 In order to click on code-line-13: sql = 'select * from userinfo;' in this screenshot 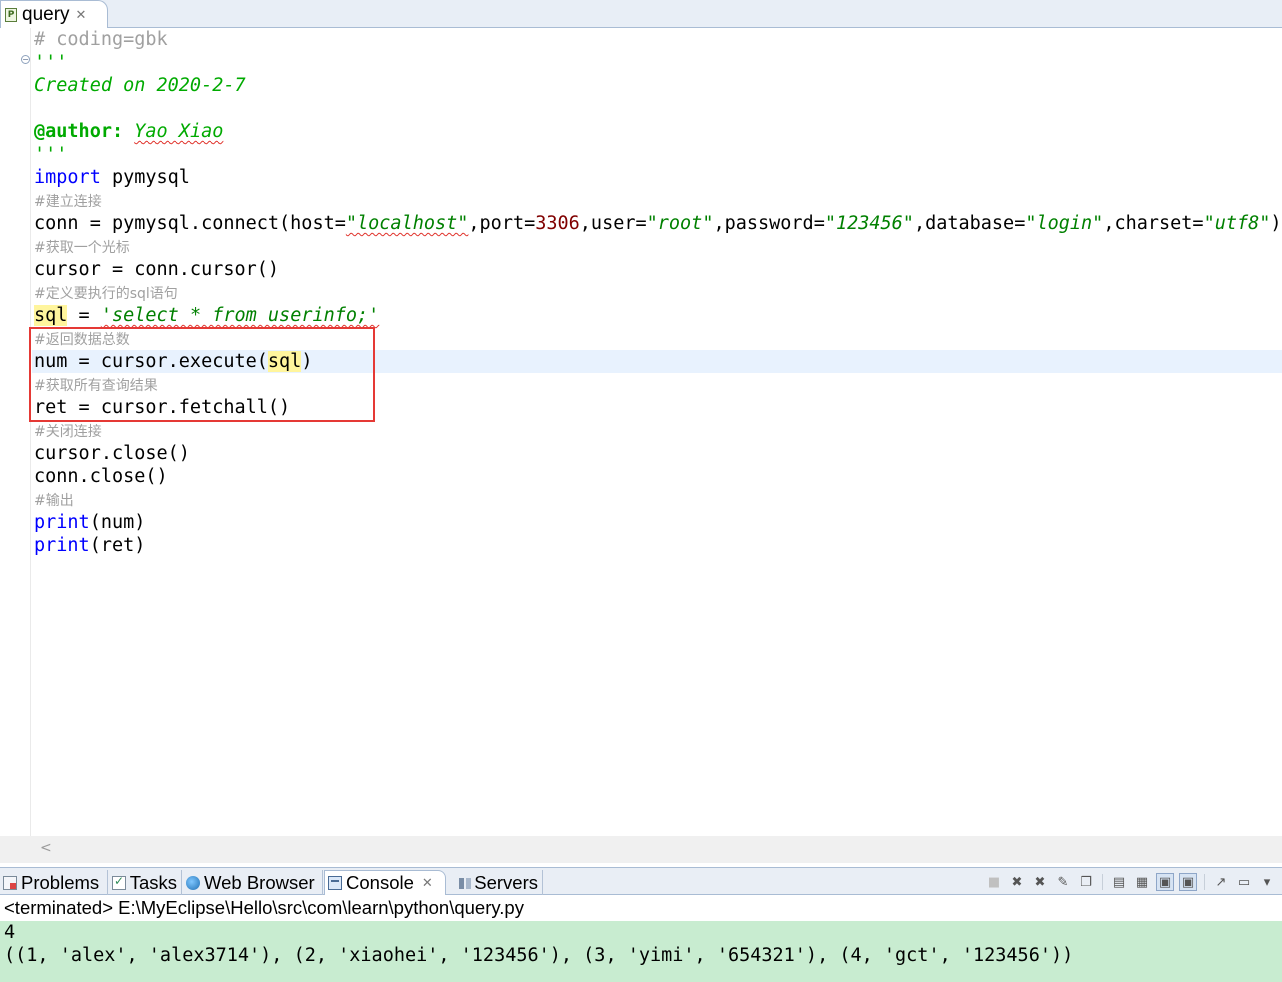, I will do `click(206, 315)`.